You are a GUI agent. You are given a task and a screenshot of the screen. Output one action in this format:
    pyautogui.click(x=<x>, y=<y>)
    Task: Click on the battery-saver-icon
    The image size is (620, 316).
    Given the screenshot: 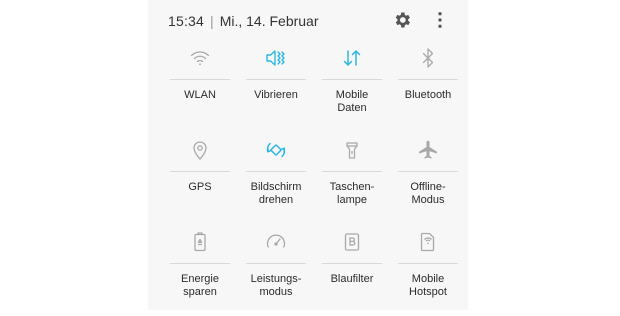 What is the action you would take?
    pyautogui.click(x=200, y=242)
    